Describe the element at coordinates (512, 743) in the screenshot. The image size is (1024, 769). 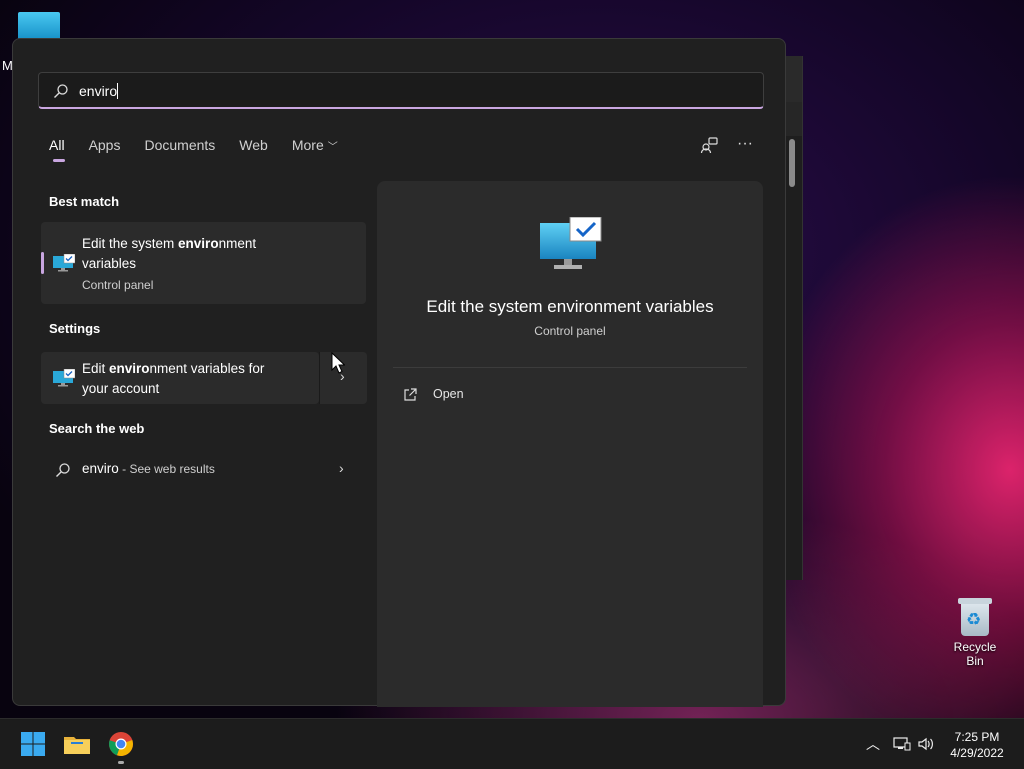
I see `taskbar: ︿ 7:25 PM 4/29/2022` at that location.